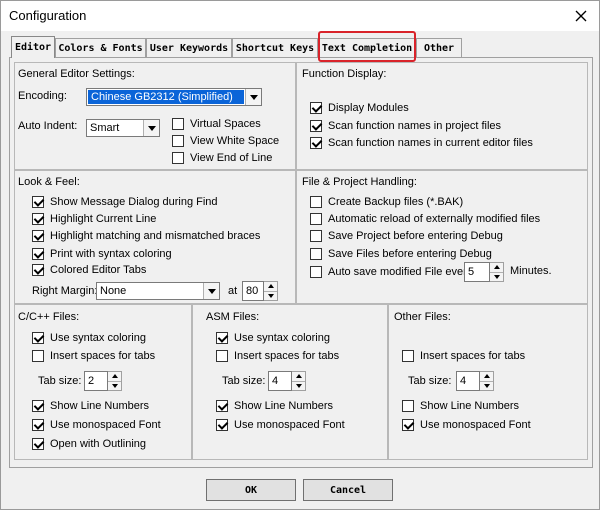  I want to click on right-margin-select: None, so click(158, 291).